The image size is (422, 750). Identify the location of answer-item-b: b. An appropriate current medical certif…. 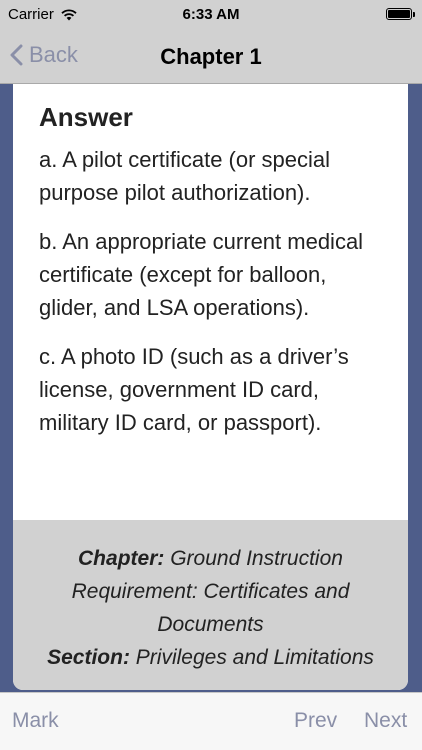
(201, 274).